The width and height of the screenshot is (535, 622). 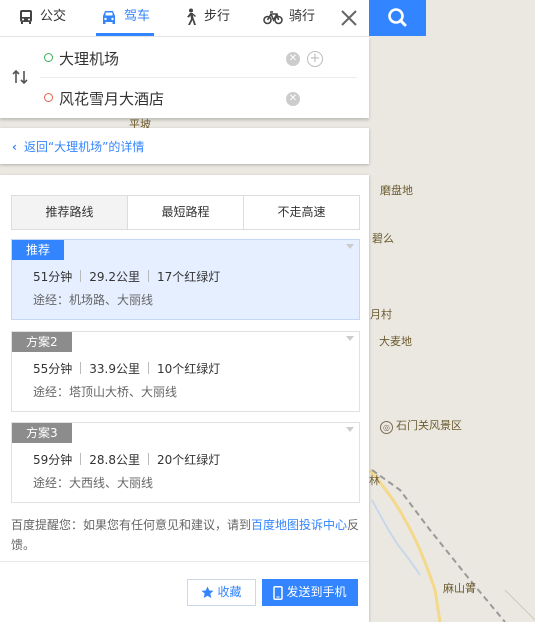 What do you see at coordinates (349, 18) in the screenshot?
I see `close-icon` at bounding box center [349, 18].